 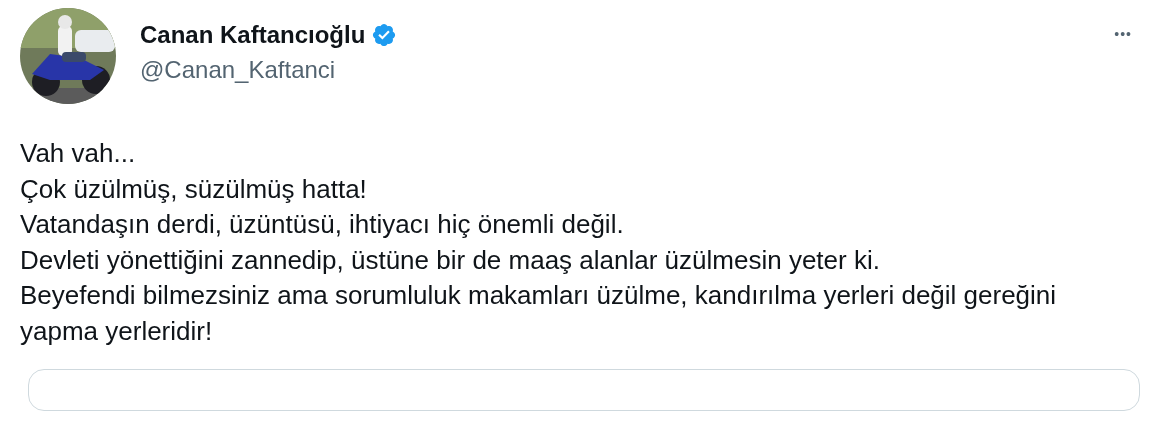 What do you see at coordinates (253, 35) in the screenshot?
I see `author-name: Canan Kaftancıoğlu` at bounding box center [253, 35].